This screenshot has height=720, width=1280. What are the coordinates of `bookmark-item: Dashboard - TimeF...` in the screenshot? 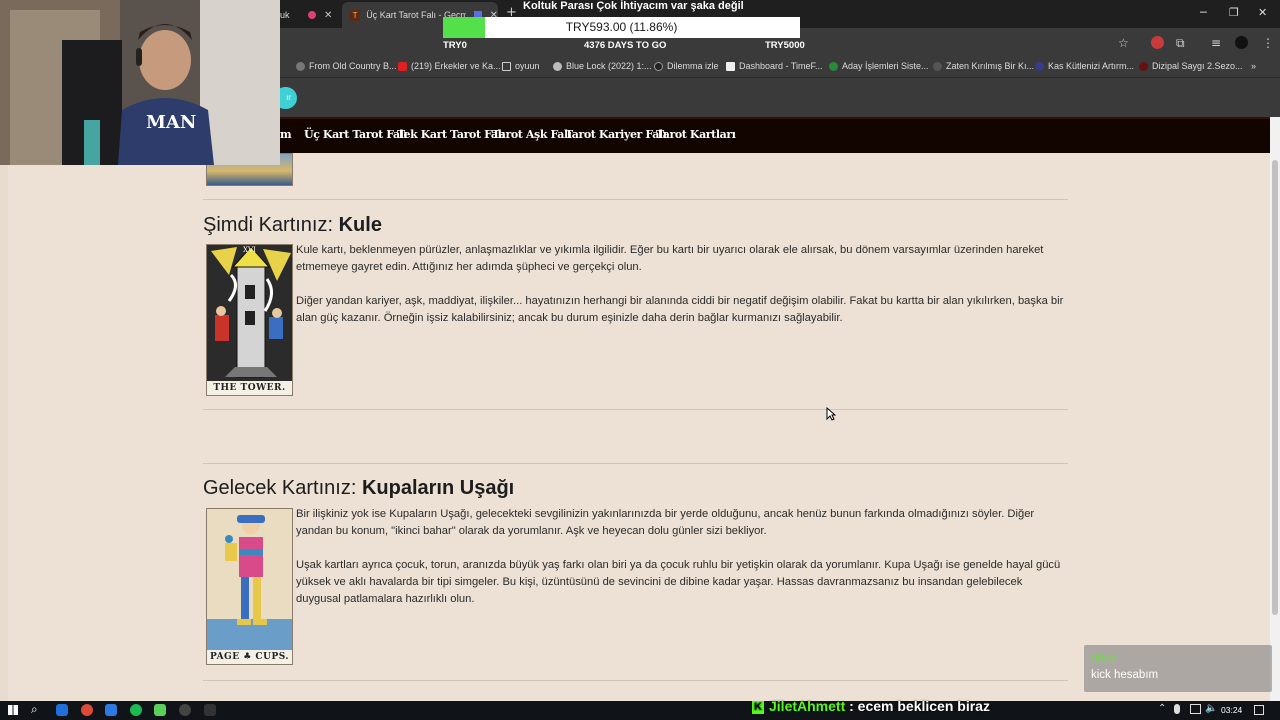 It's located at (774, 66).